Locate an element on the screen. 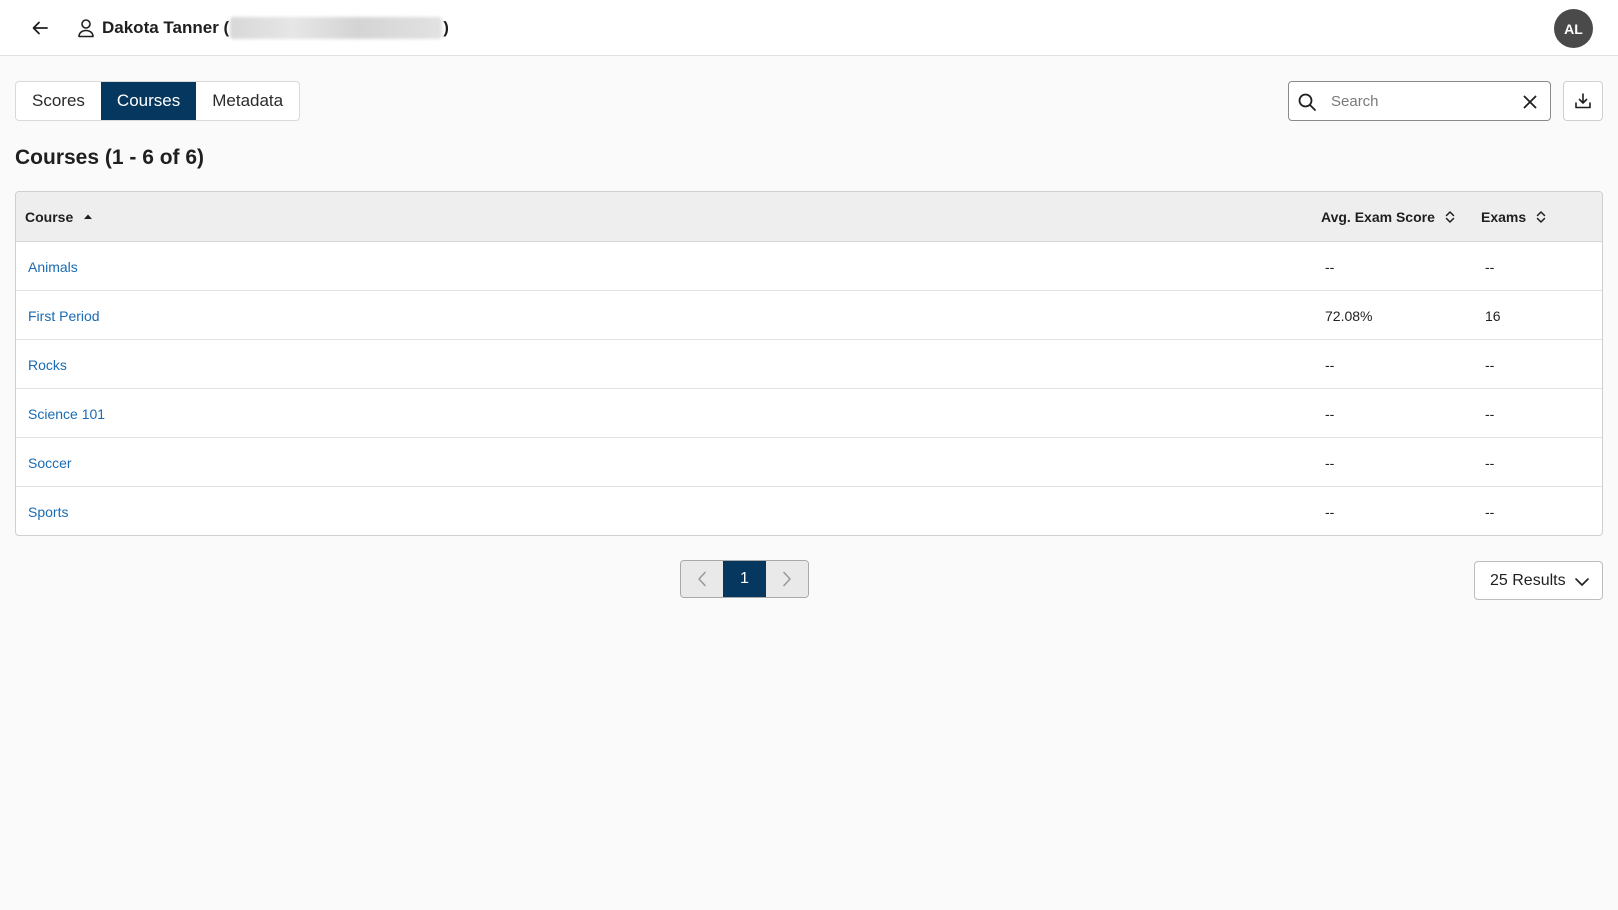  column-label: Course is located at coordinates (49, 217).